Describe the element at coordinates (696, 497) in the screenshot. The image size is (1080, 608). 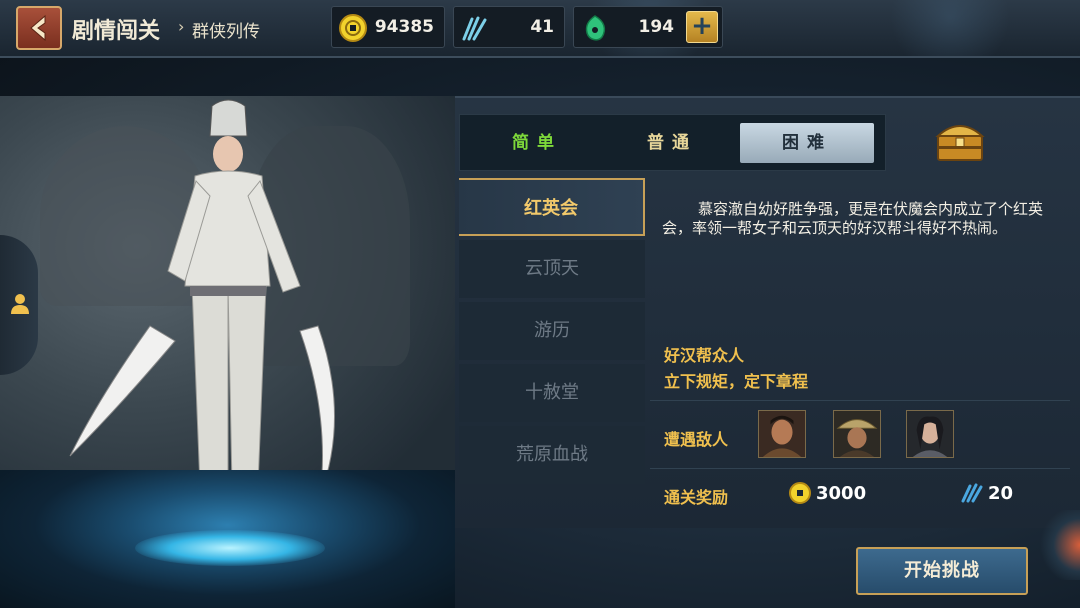
I see `rewards-label: 通关奖励` at that location.